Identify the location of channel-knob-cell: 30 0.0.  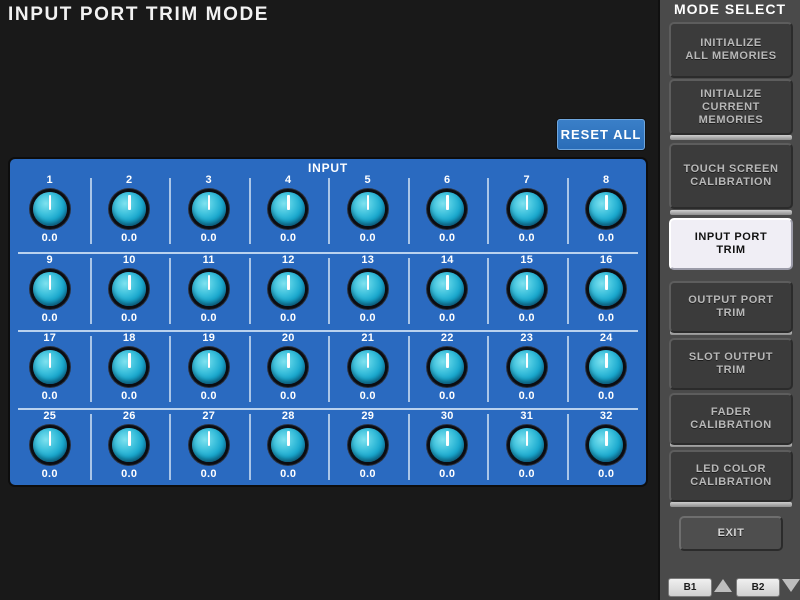
(447, 447).